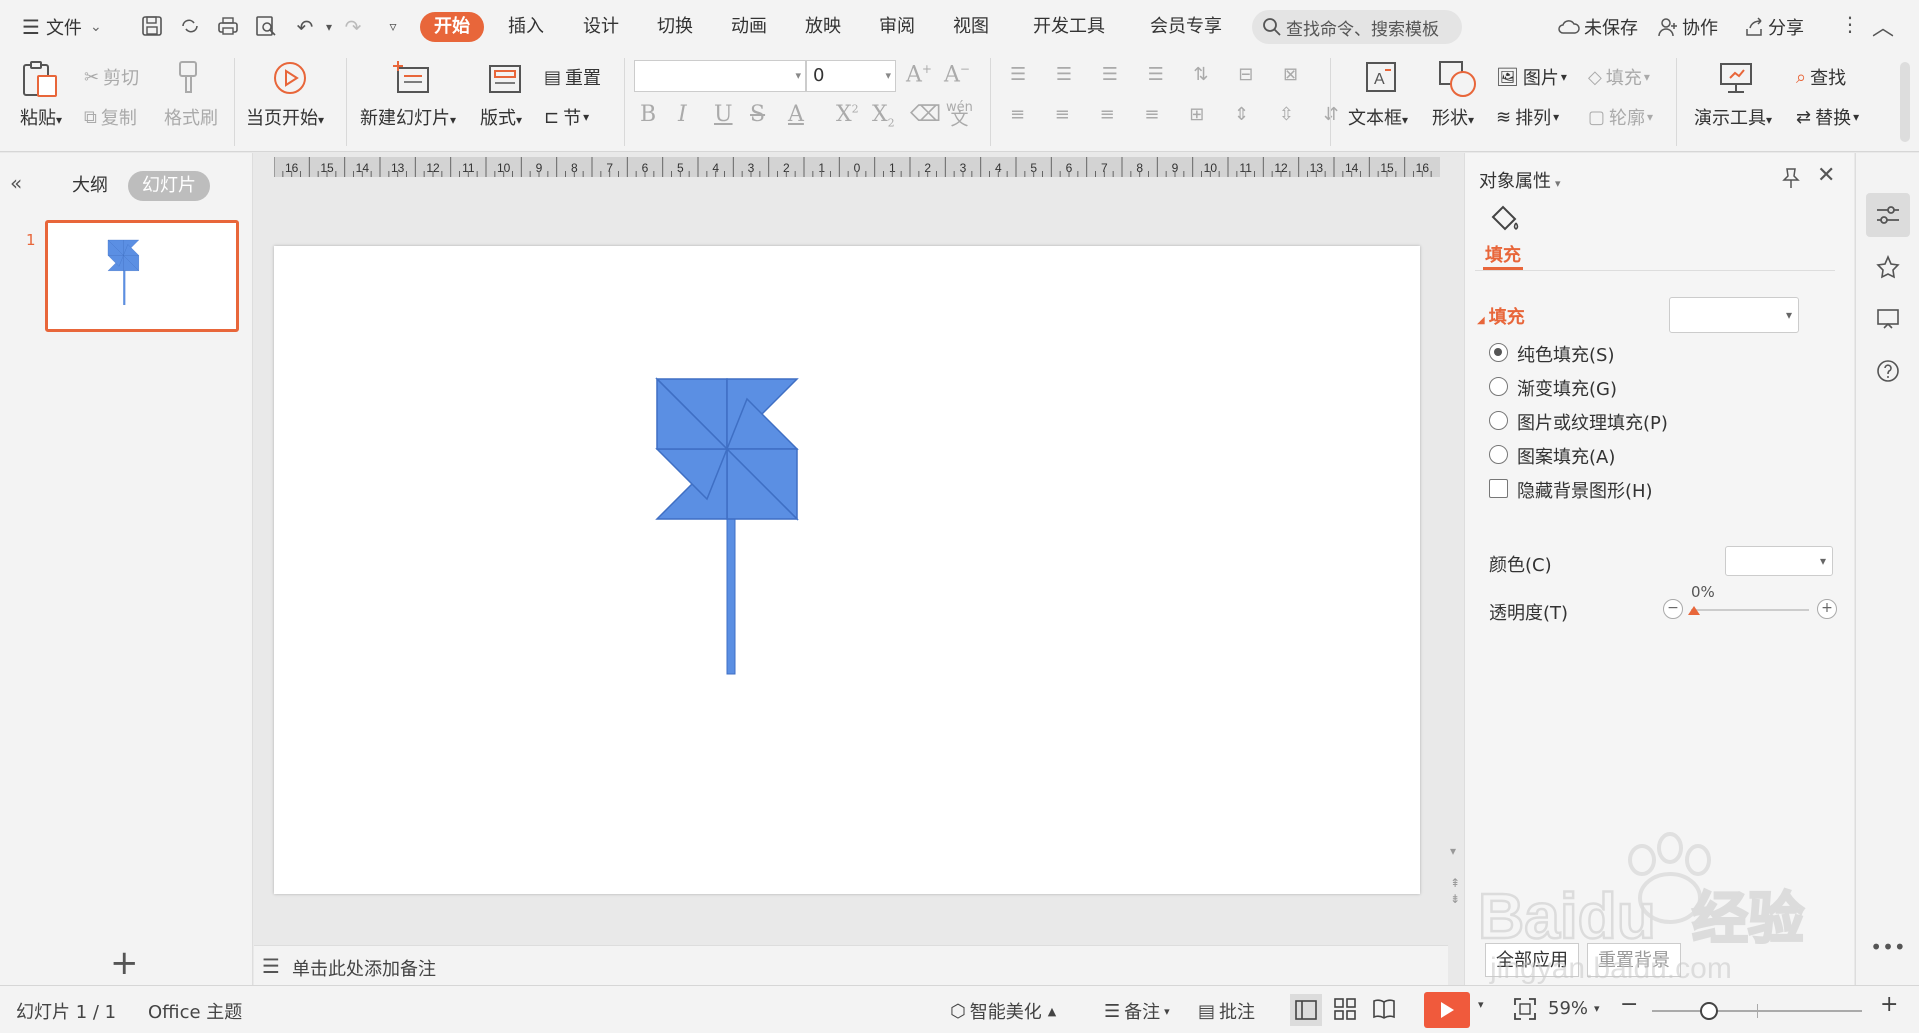  Describe the element at coordinates (526, 27) in the screenshot. I see `tab-insert: 插入` at that location.